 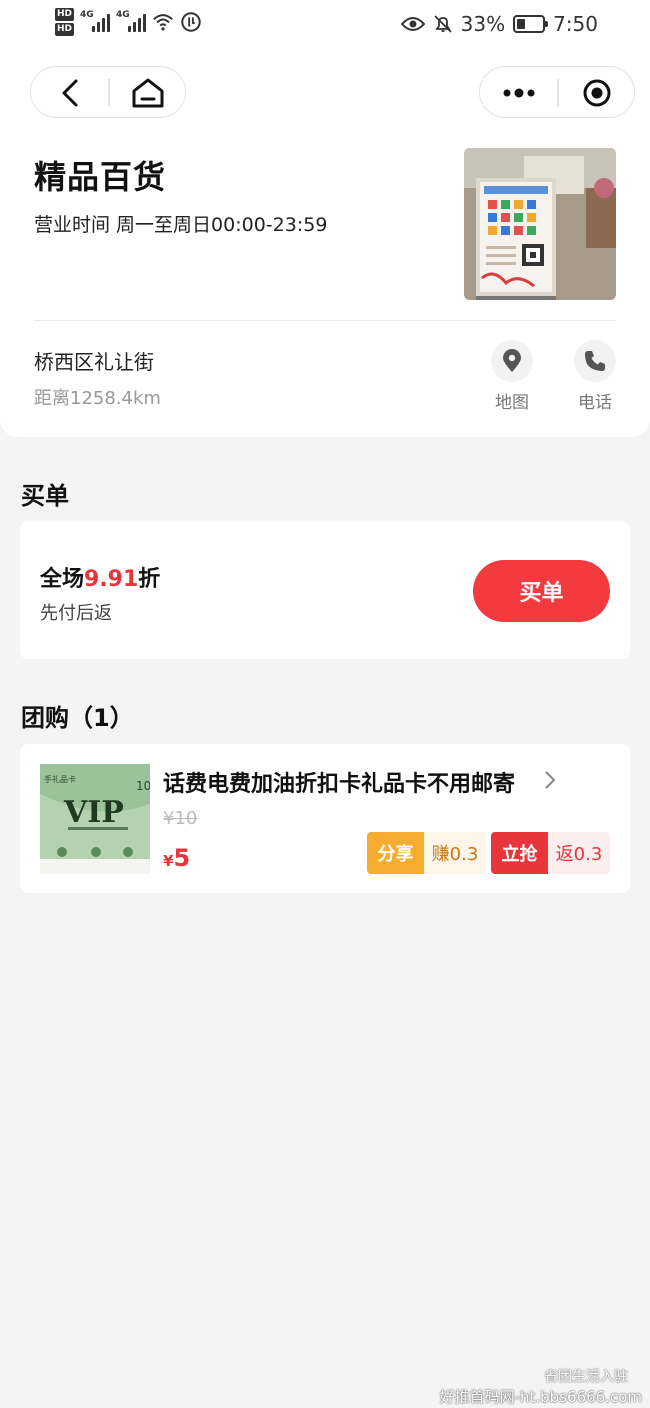 I want to click on offer-discount: 9.91, so click(x=111, y=579).